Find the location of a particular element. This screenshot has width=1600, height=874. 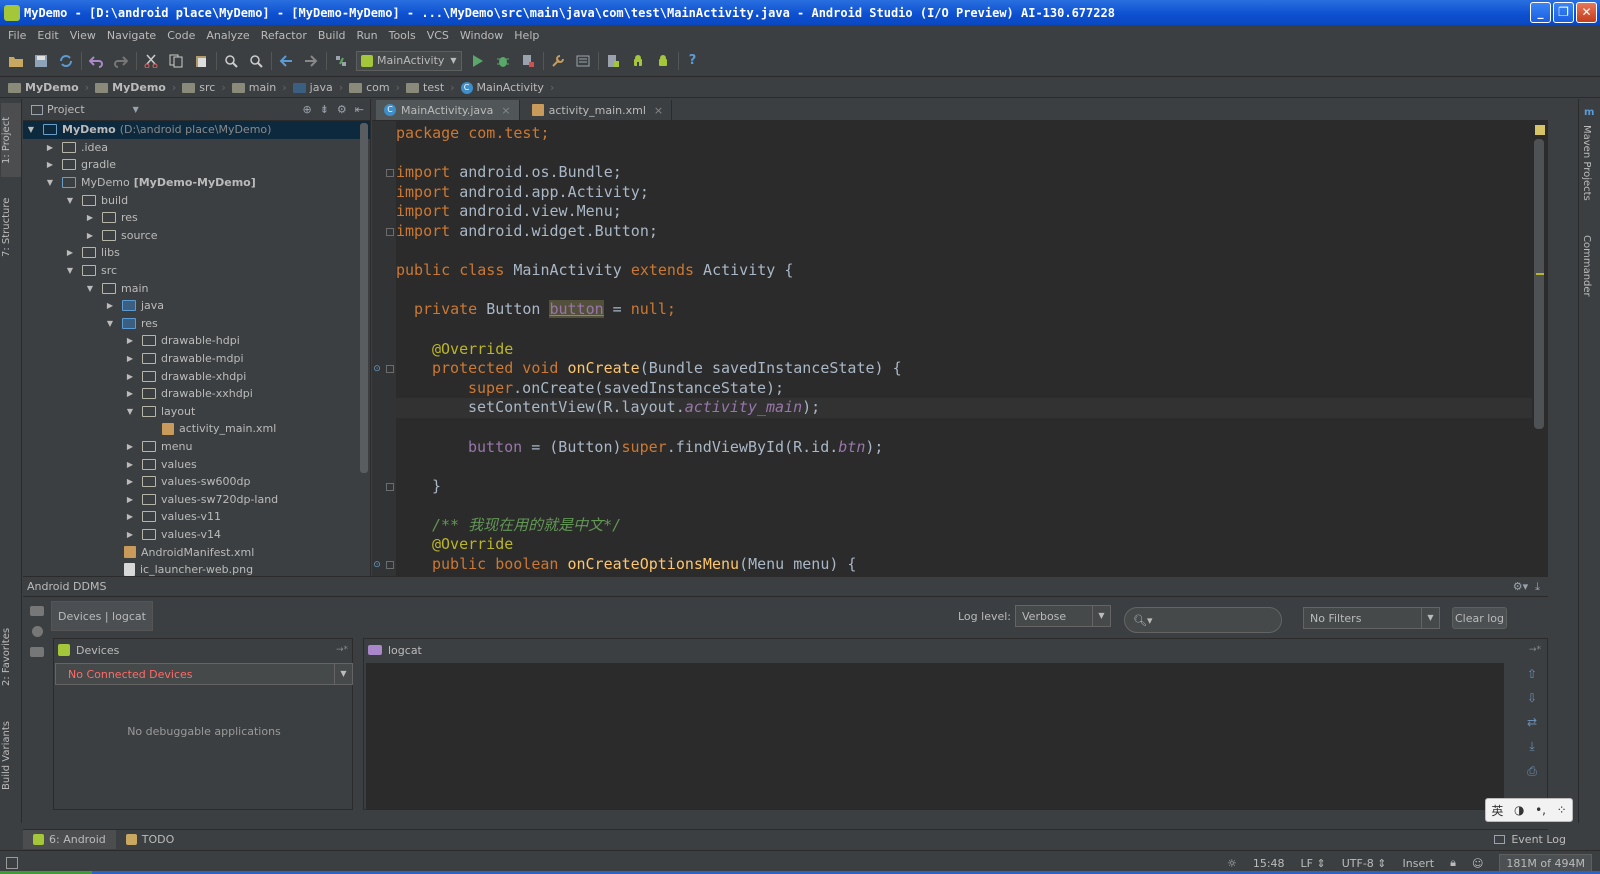

editor-scrollbar is located at coordinates (1539, 284).